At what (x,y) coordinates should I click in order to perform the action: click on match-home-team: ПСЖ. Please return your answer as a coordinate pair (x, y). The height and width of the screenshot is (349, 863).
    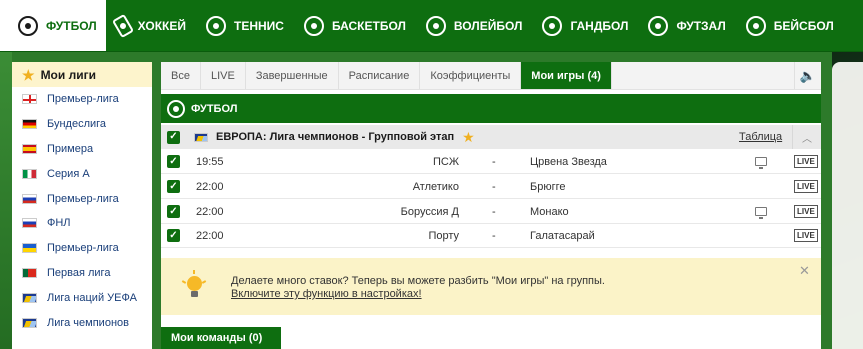
    Looking at the image, I should click on (445, 161).